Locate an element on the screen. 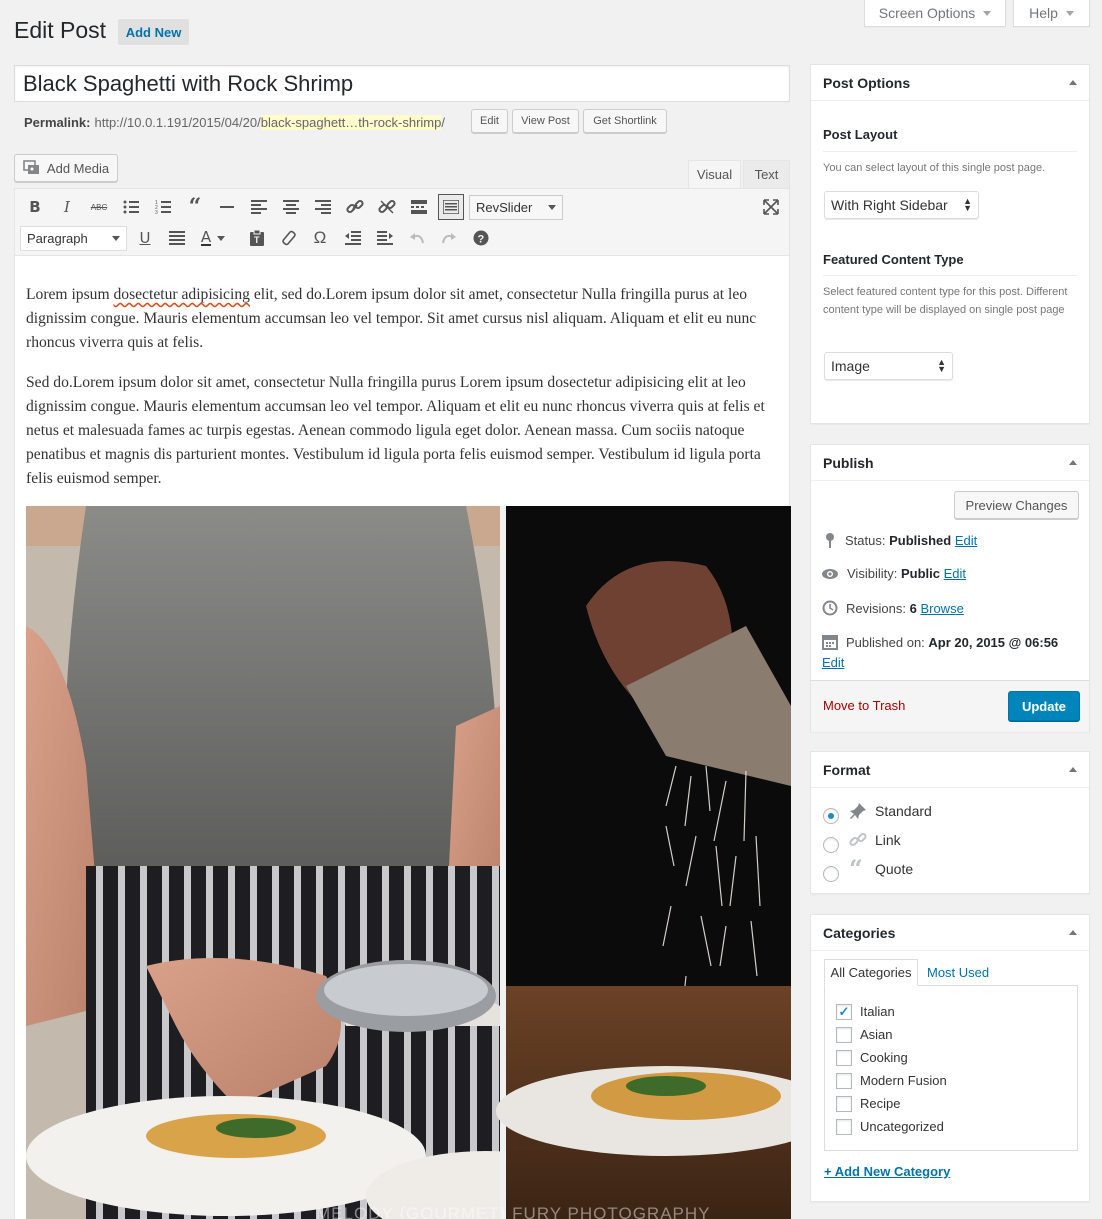 This screenshot has width=1102, height=1219. image-watermark: MELODY {GOURMET} FURY PHOTOGRAPHY is located at coordinates (513, 1211).